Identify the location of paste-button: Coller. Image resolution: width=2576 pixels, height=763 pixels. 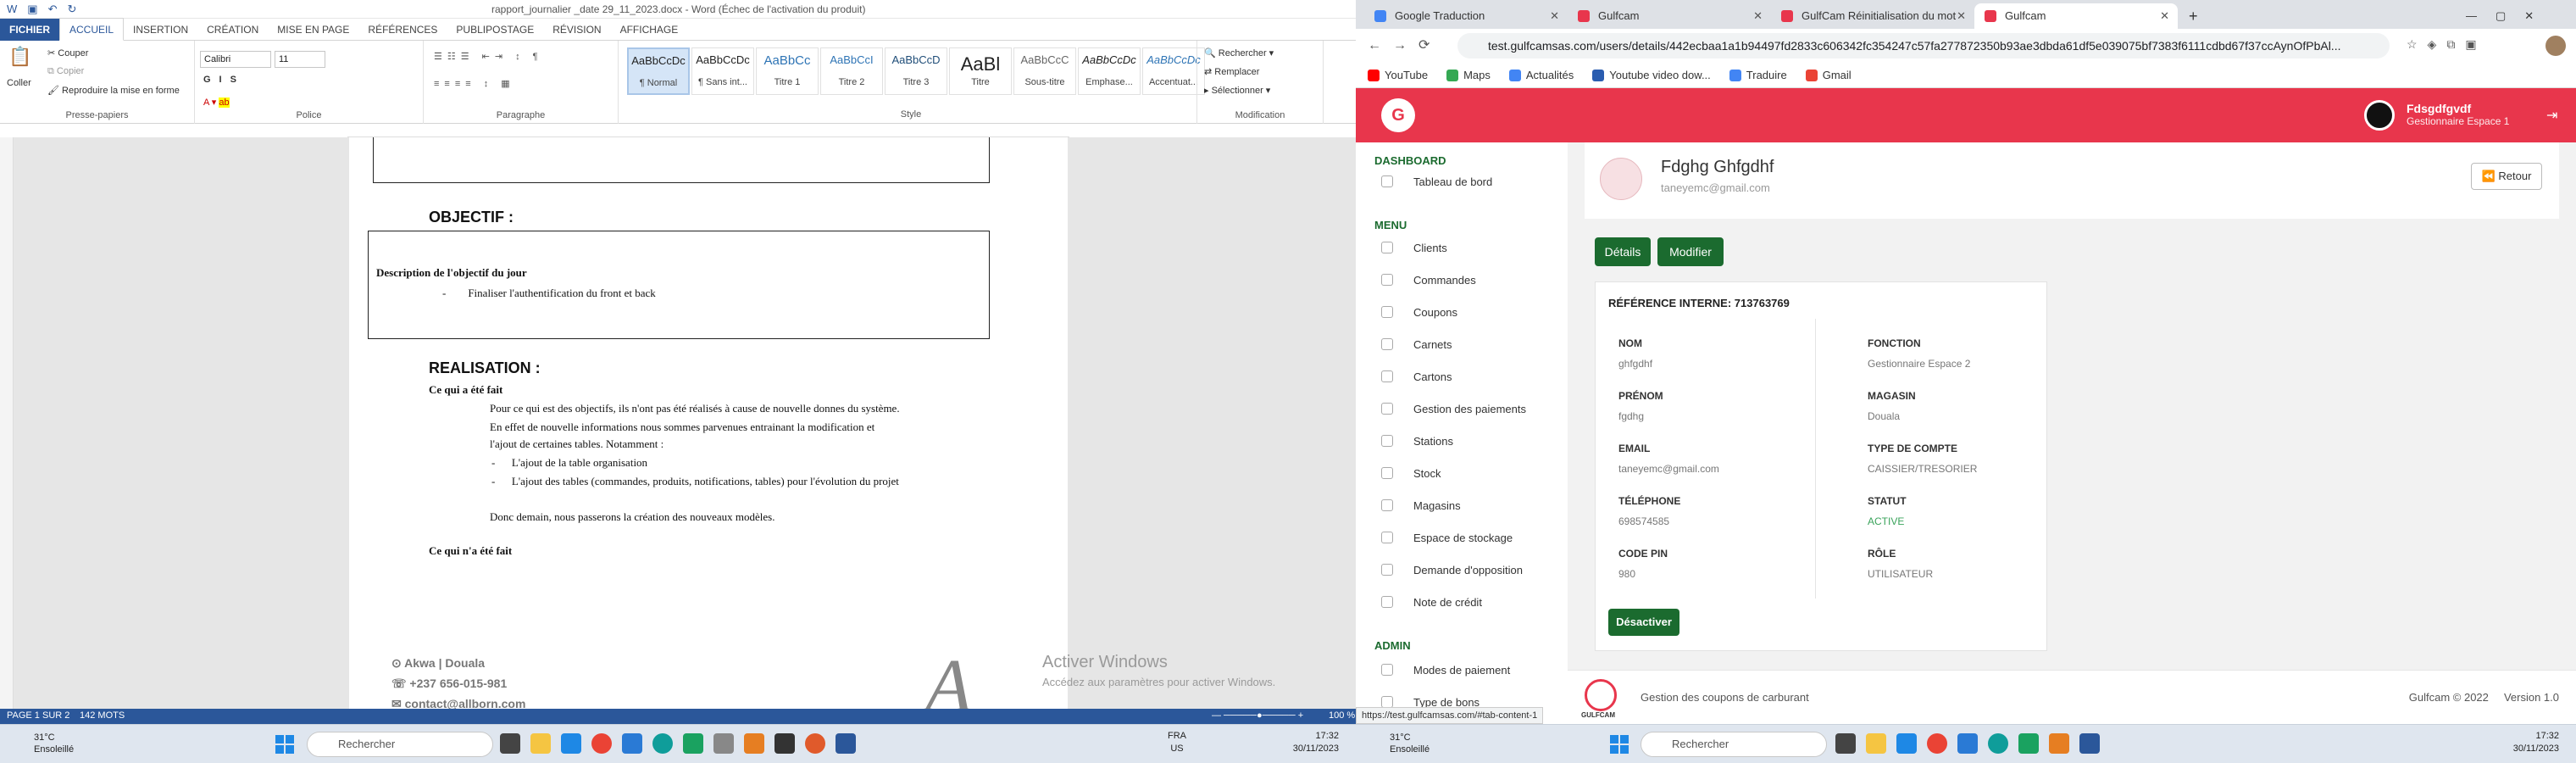
(19, 83).